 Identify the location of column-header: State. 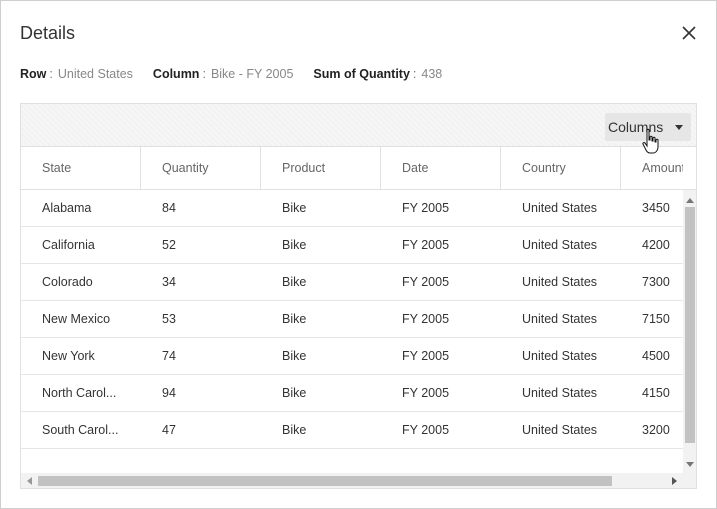
(81, 168).